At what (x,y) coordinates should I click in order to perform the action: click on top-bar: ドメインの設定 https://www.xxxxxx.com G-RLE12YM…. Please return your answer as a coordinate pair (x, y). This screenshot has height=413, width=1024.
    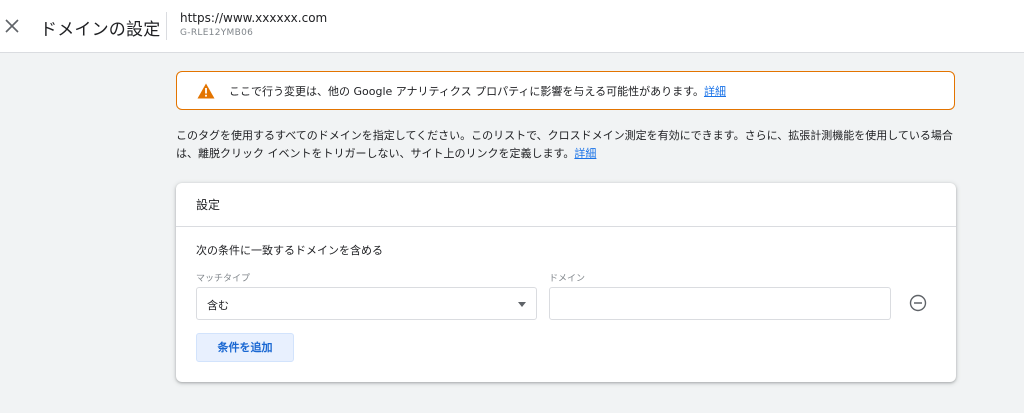
    Looking at the image, I should click on (512, 26).